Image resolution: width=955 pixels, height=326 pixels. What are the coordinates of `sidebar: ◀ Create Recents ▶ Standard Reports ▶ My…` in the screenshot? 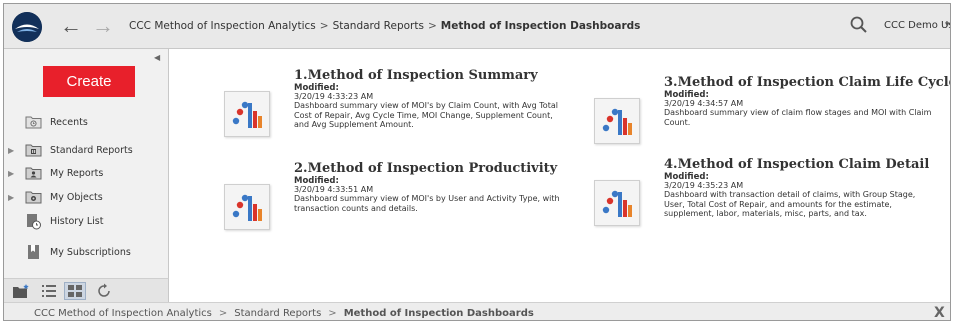 It's located at (86, 163).